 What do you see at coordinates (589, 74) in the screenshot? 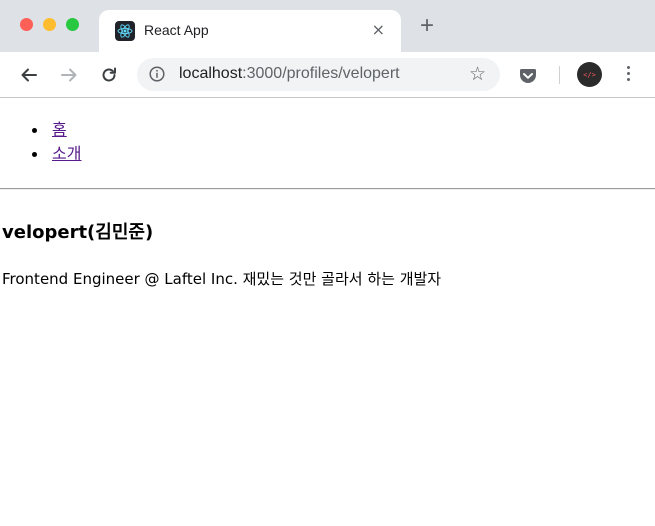
I see `profile-avatar: </>` at bounding box center [589, 74].